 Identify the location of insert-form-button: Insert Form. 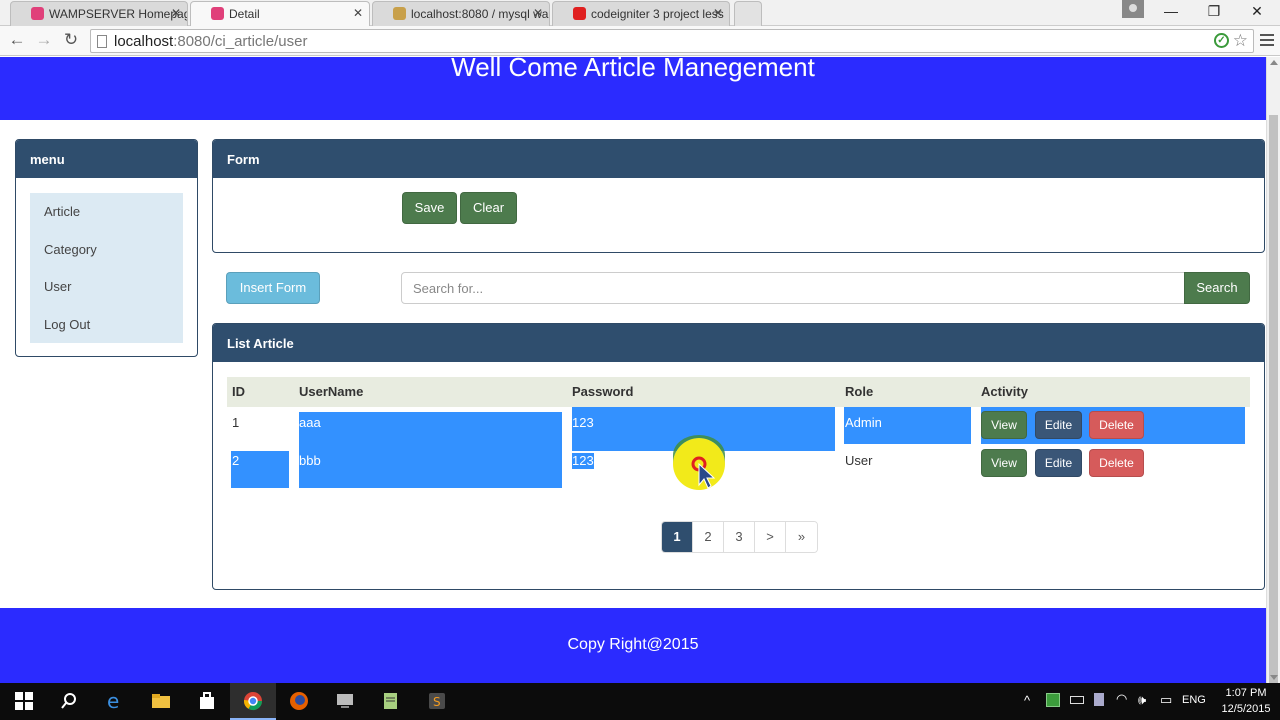
(273, 288).